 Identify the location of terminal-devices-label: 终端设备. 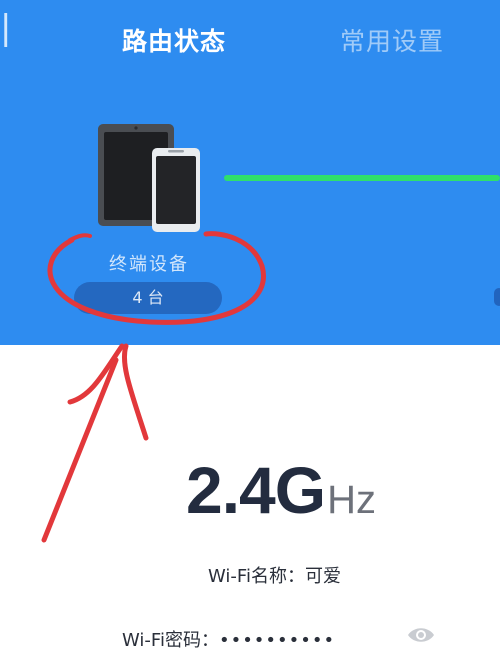
(149, 264).